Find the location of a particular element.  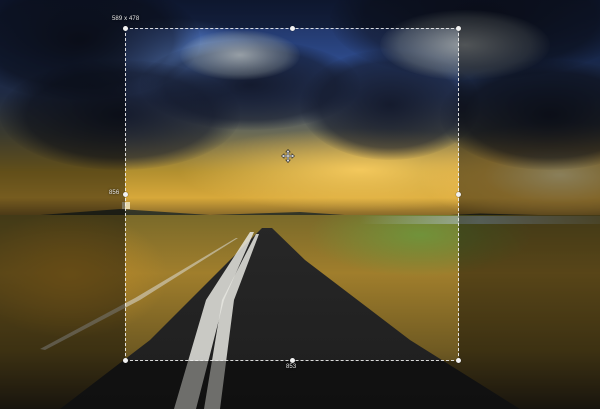

outside-shade-bottom is located at coordinates (300, 385).